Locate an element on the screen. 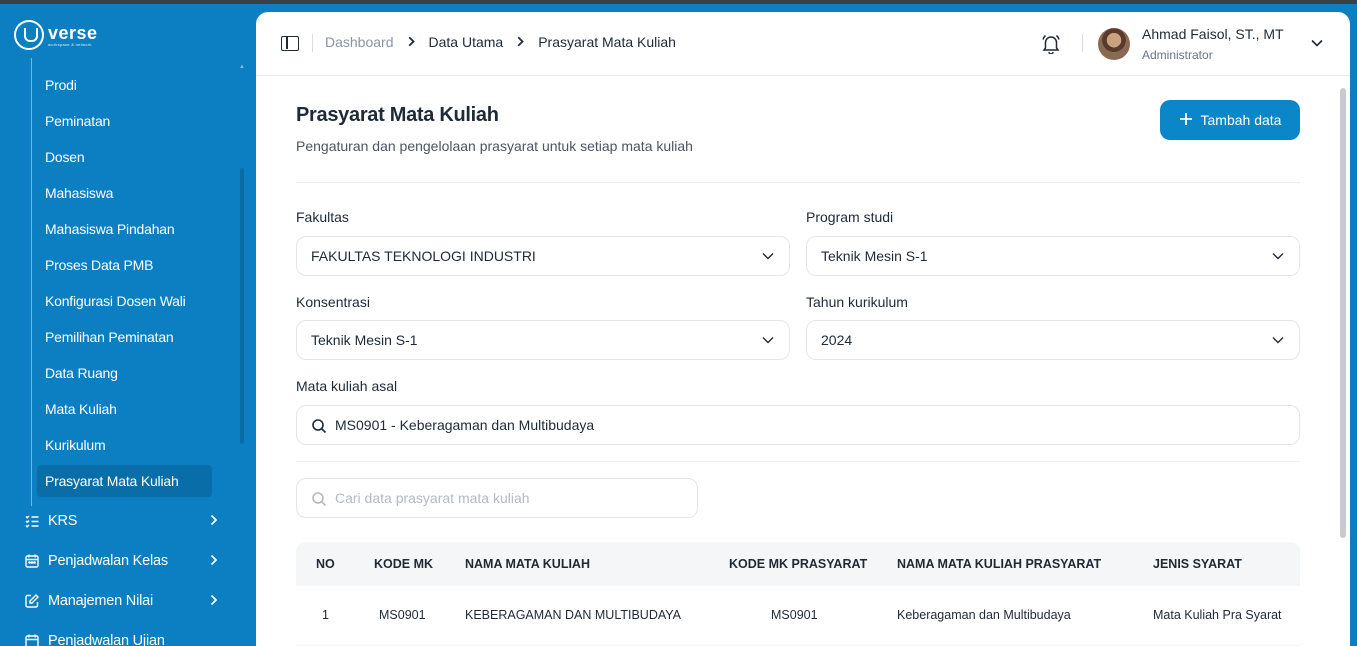 This screenshot has width=1357, height=646. sidebar-group-penjadwalan-ujian: Penjadwalan Ujian is located at coordinates (122, 637).